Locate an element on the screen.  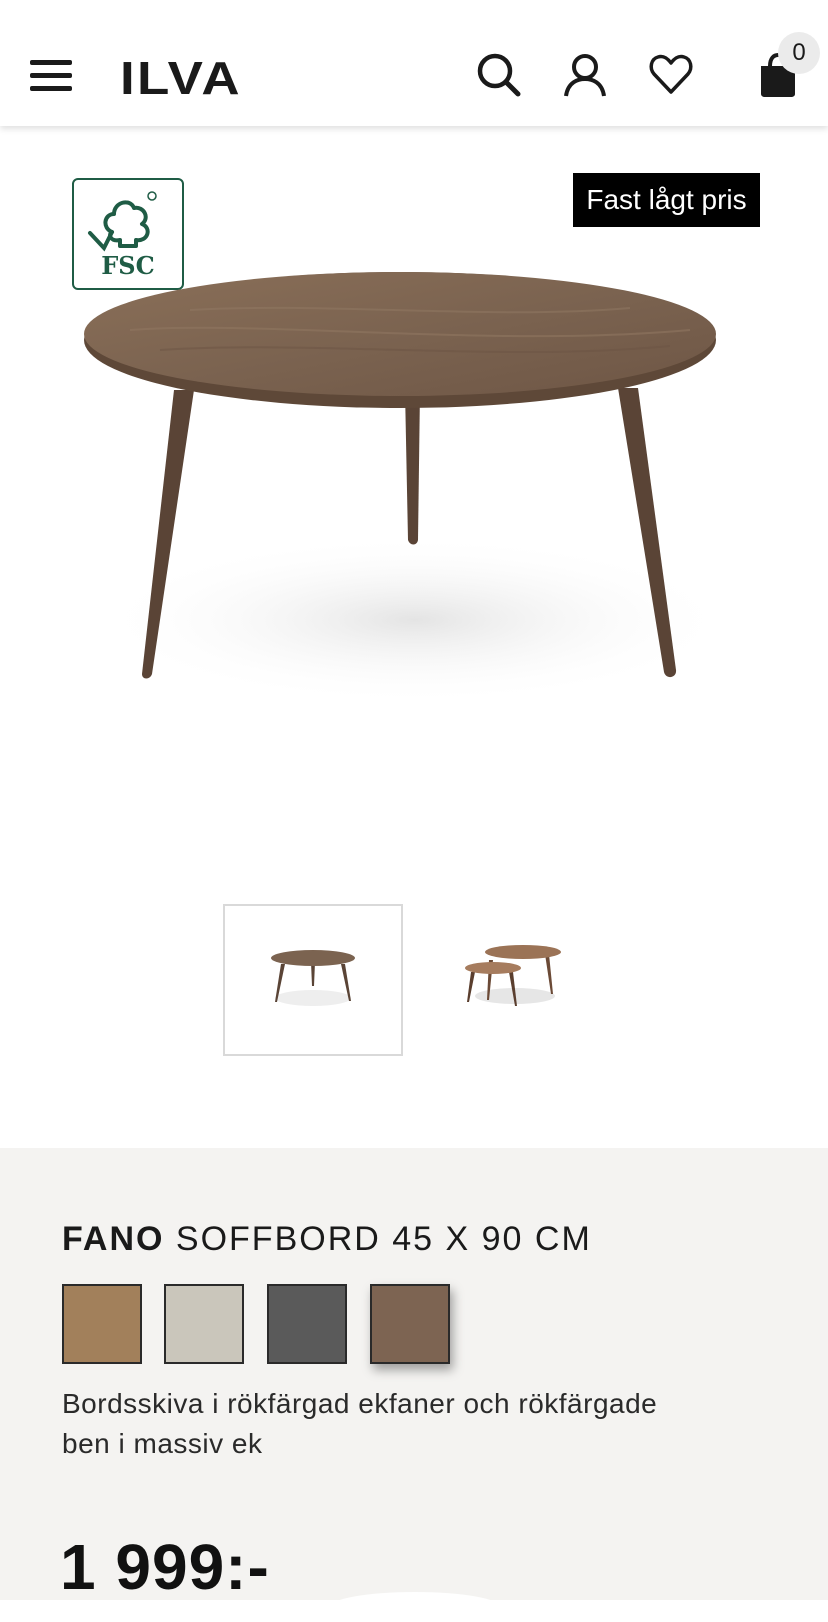
product-brand: FANO is located at coordinates (113, 1239).